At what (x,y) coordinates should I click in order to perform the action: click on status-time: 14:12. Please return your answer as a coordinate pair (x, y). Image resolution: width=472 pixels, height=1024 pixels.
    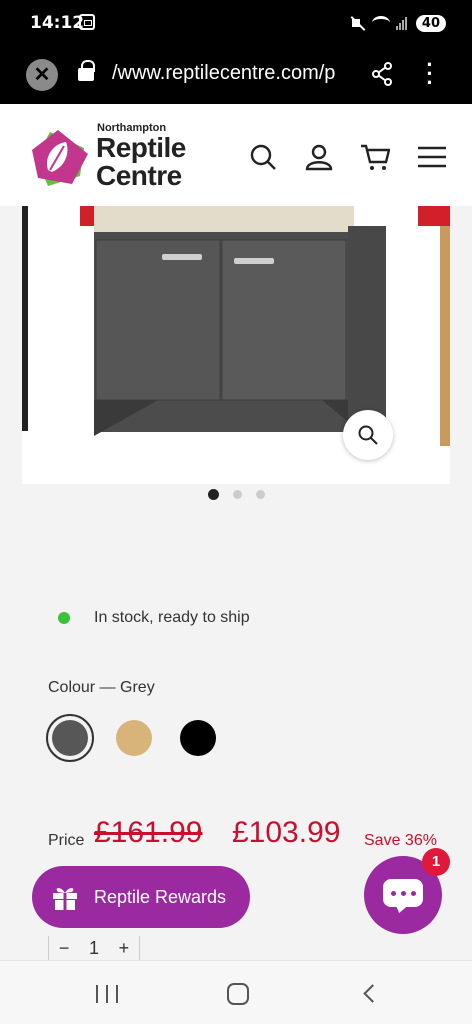
    Looking at the image, I should click on (57, 23).